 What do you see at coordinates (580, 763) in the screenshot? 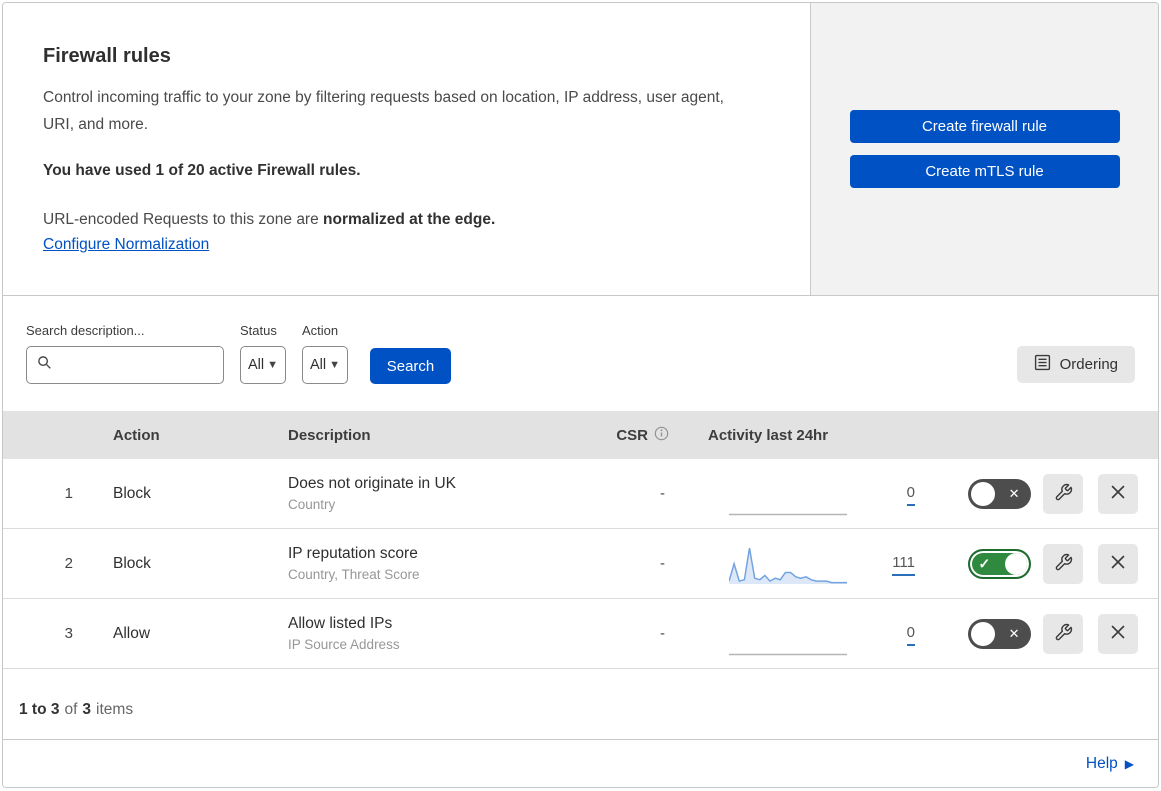
I see `help-bar: Help ▶` at bounding box center [580, 763].